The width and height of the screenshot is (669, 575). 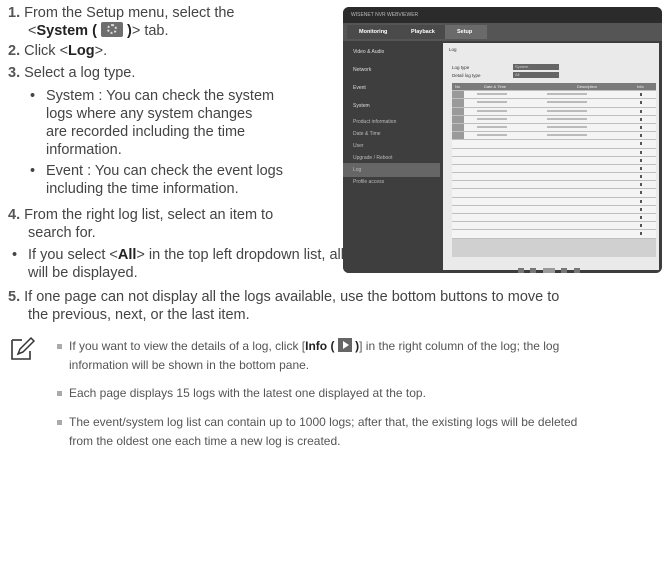 What do you see at coordinates (376, 32) in the screenshot?
I see `tab-monitoring: Monitoring` at bounding box center [376, 32].